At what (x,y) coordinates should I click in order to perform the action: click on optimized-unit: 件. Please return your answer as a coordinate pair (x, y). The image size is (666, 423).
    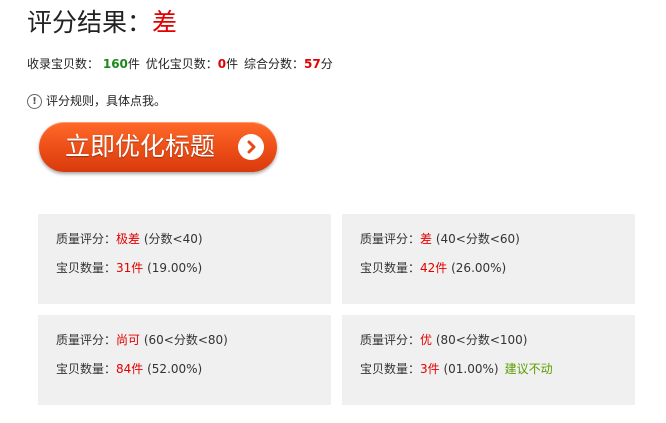
    Looking at the image, I should click on (232, 64).